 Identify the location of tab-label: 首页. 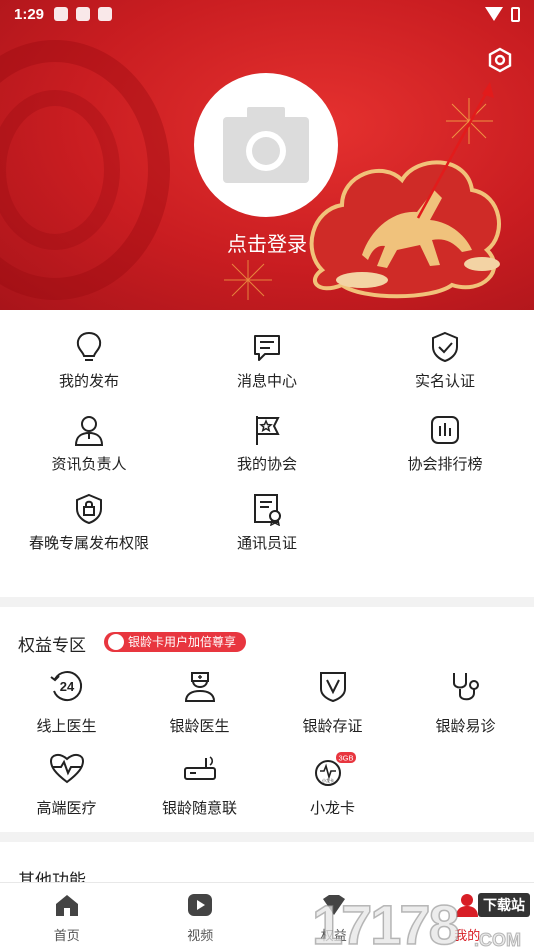
(66, 935).